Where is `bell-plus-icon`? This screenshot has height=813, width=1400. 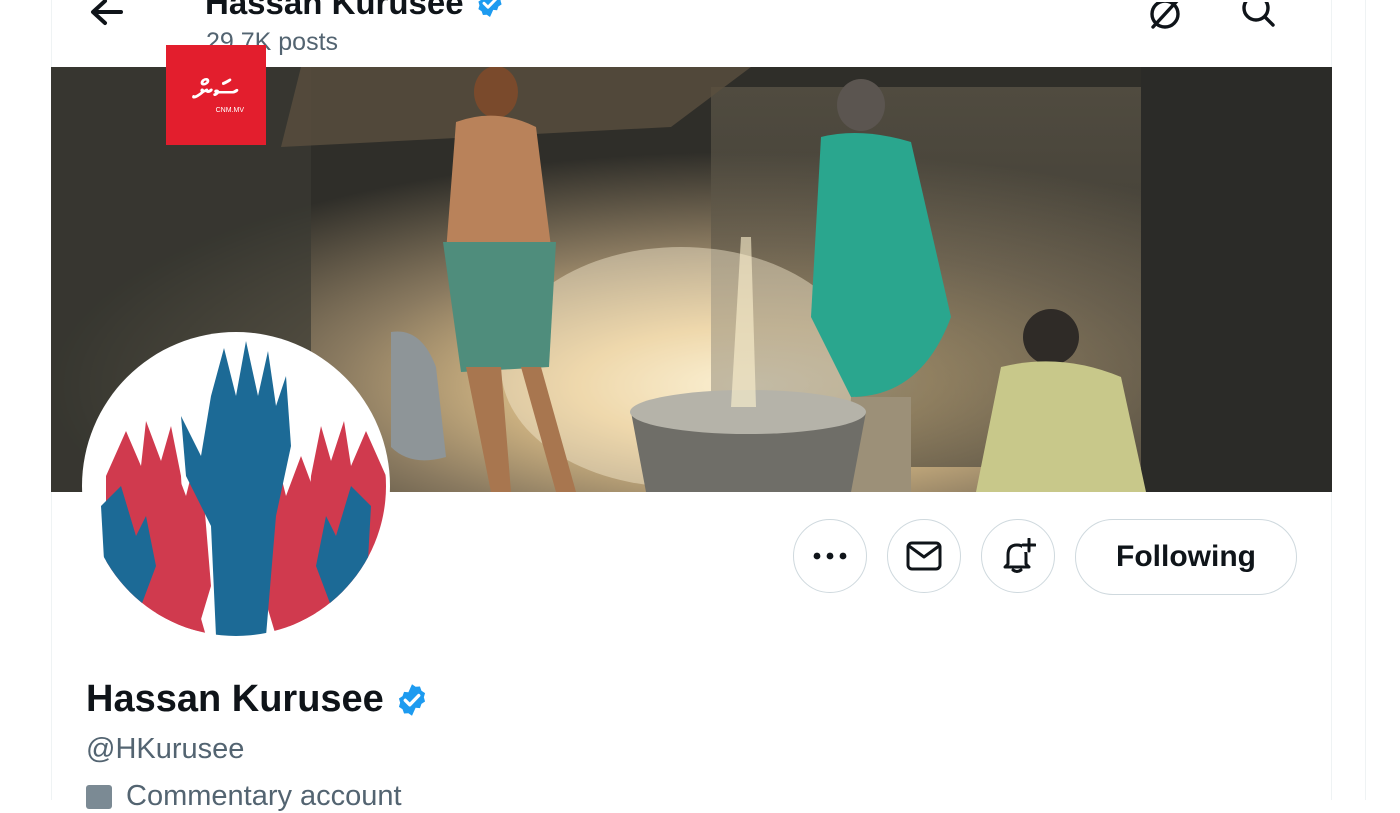
bell-plus-icon is located at coordinates (1019, 555).